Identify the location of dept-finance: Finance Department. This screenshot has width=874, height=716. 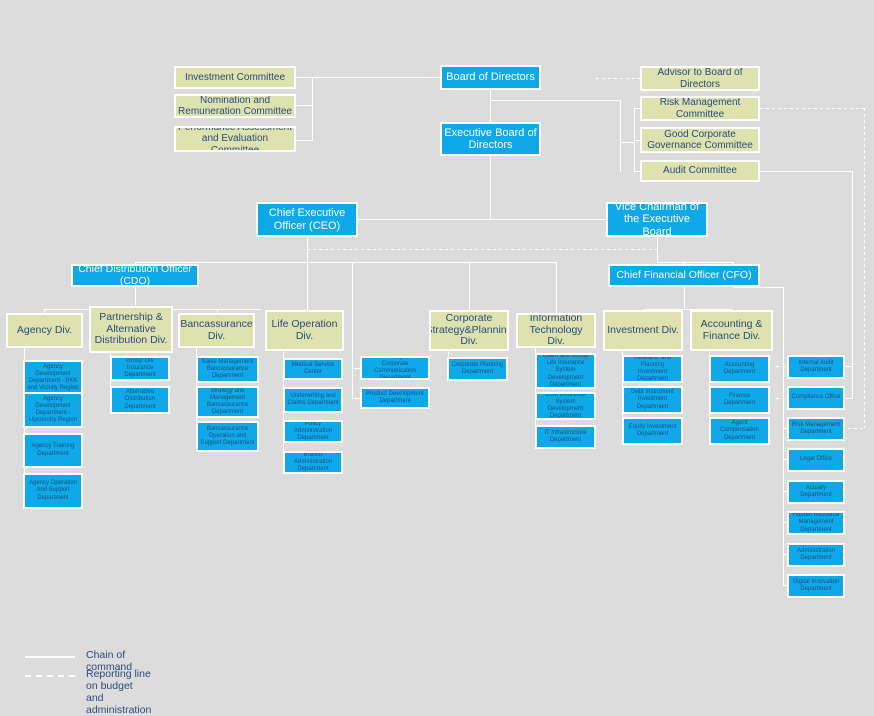
(739, 400).